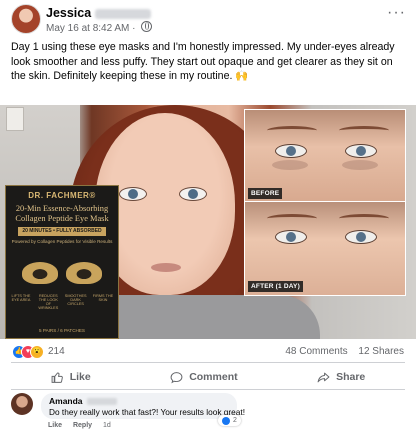 This screenshot has width=416, height=438. I want to click on like-reaction-icon, so click(226, 420).